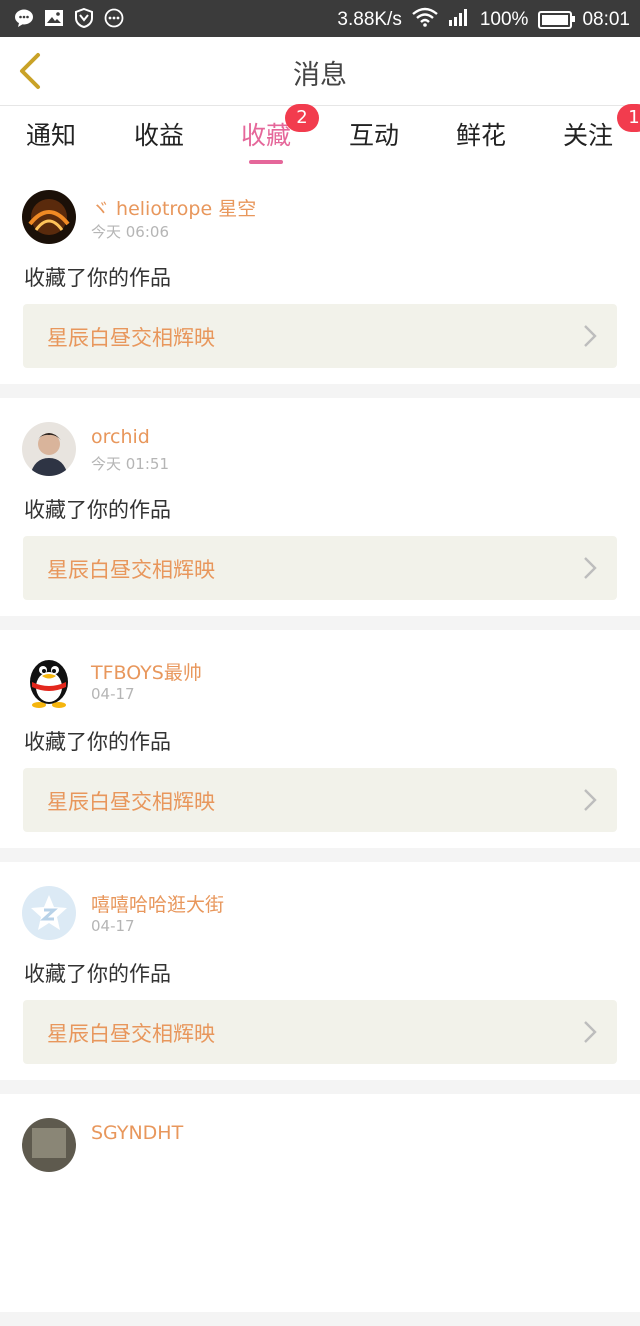  What do you see at coordinates (130, 232) in the screenshot?
I see `timestamp: 今天 06:06` at bounding box center [130, 232].